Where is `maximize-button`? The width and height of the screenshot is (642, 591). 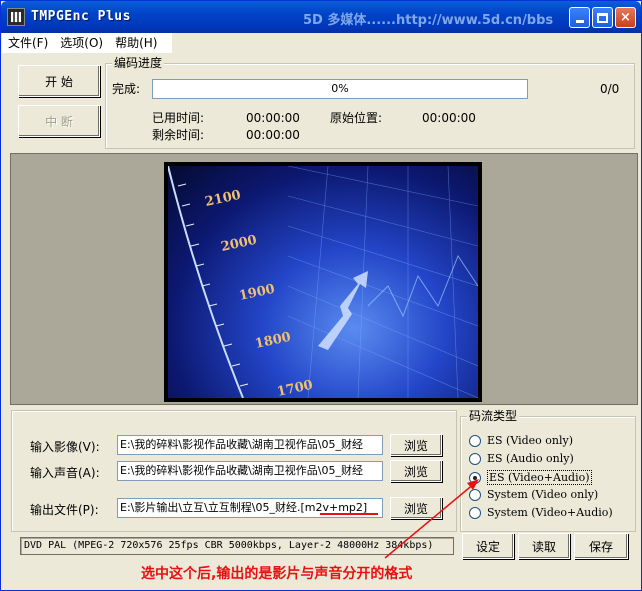
maximize-button is located at coordinates (602, 17).